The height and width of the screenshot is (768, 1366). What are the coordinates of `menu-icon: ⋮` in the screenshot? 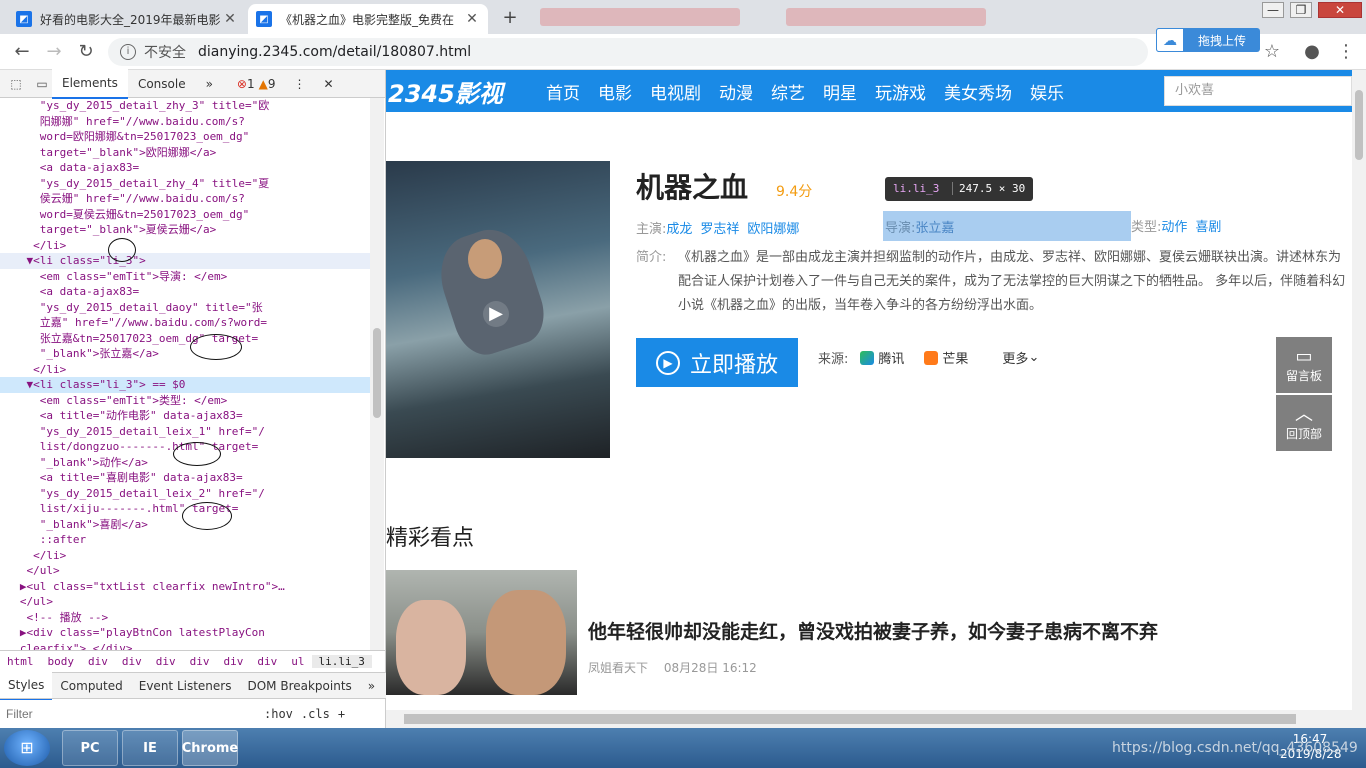 It's located at (1346, 52).